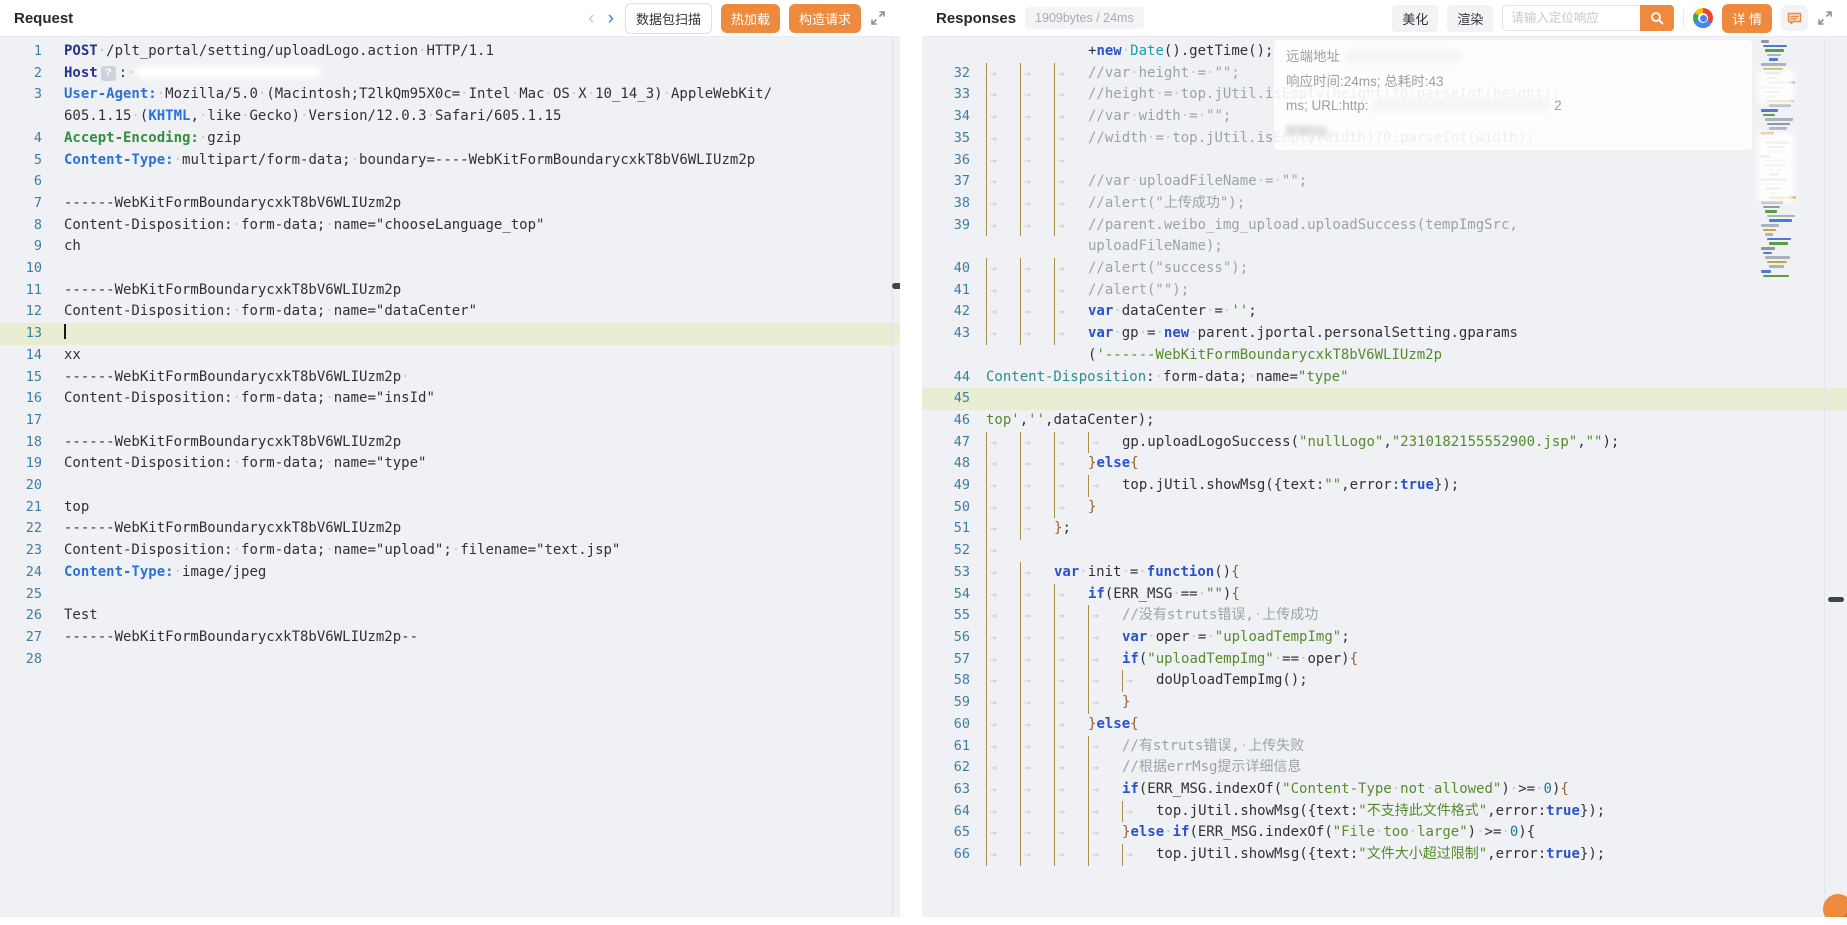 This screenshot has height=925, width=1847. Describe the element at coordinates (1384, 182) in the screenshot. I see `code-line: 37 → → →//var·uploadFileName·=·"";` at that location.